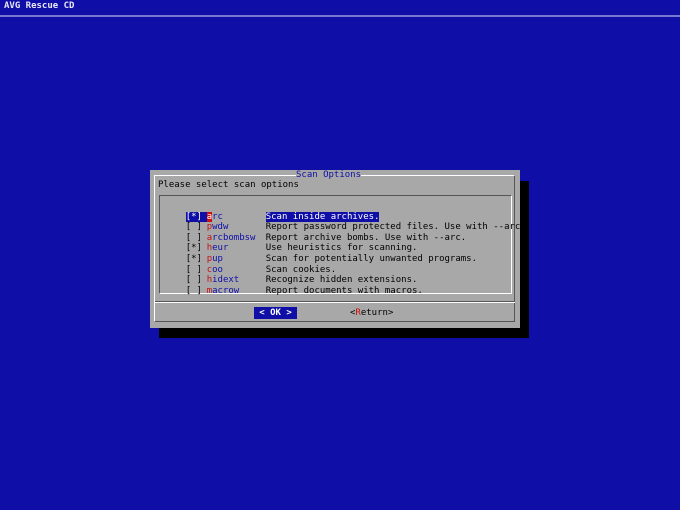 This screenshot has height=510, width=680. I want to click on option-tag: arcbombsw, so click(236, 238).